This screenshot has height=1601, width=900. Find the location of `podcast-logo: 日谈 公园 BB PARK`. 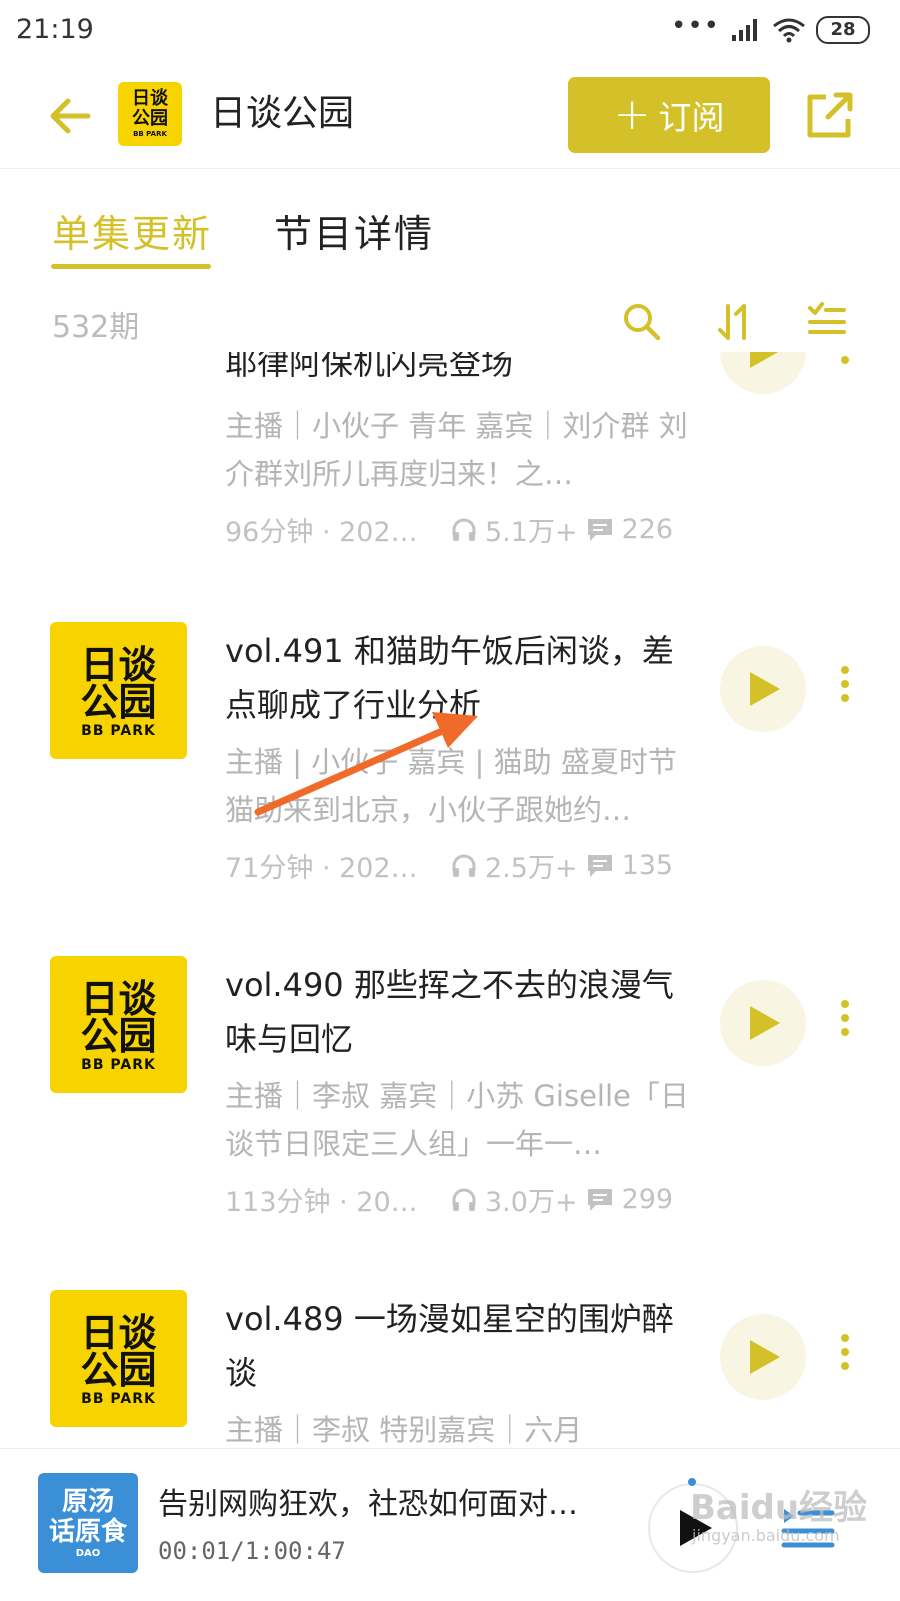

podcast-logo: 日谈 公园 BB PARK is located at coordinates (150, 114).